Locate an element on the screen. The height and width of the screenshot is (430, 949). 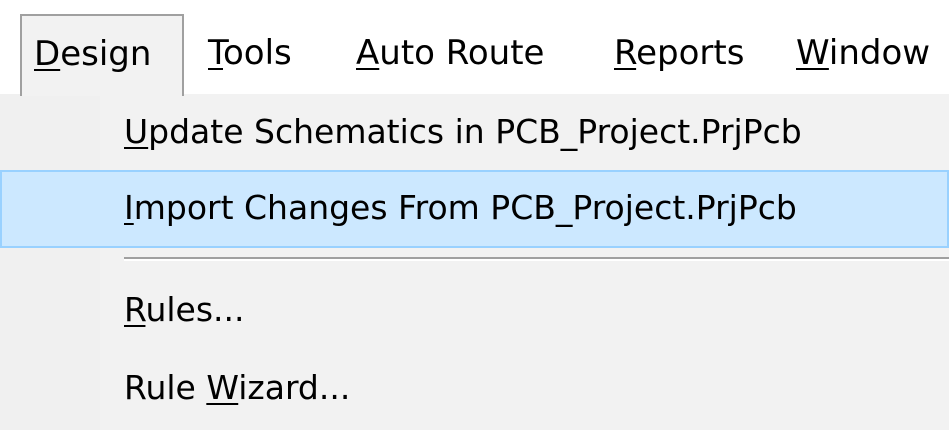
menu-tools: Tools is located at coordinates (250, 54).